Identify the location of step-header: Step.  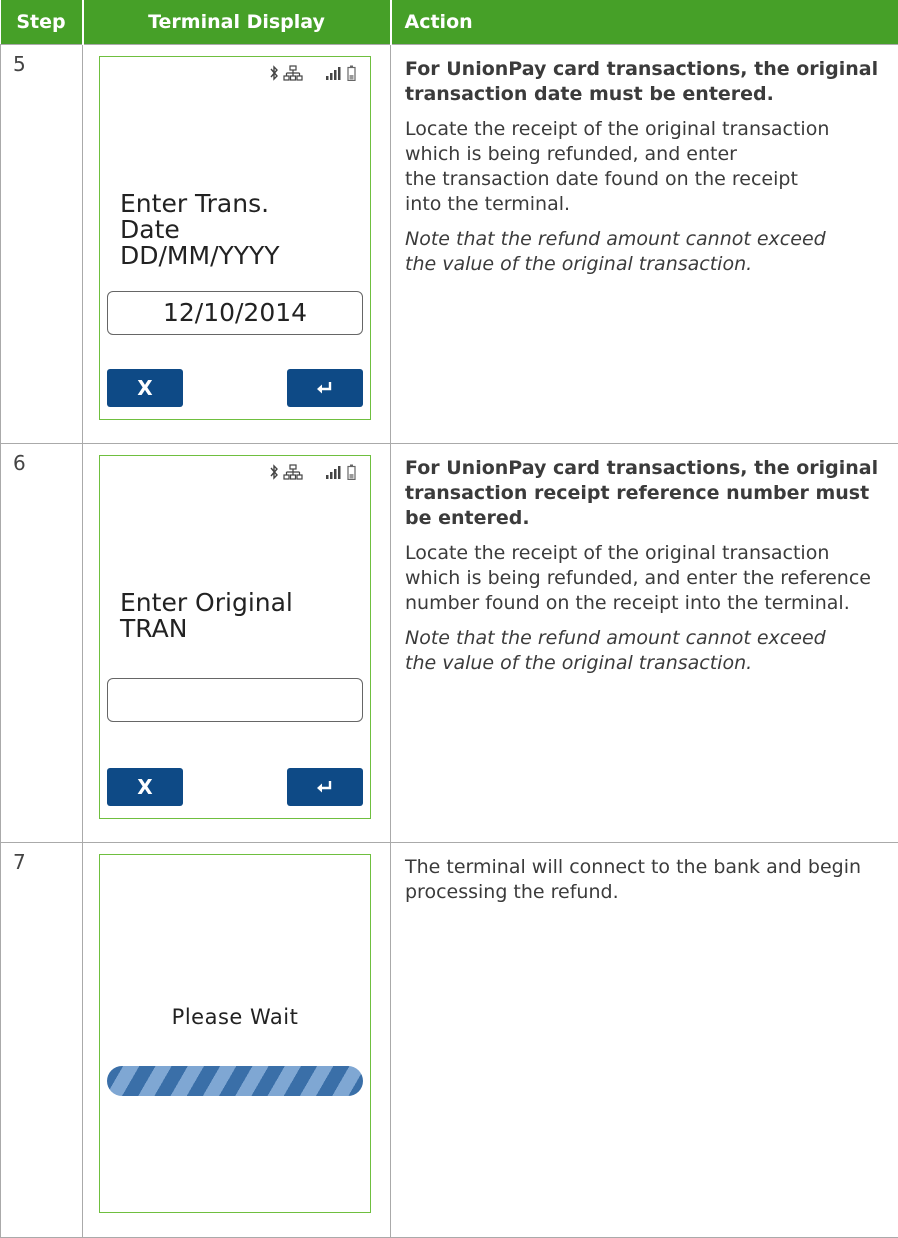
(42, 22).